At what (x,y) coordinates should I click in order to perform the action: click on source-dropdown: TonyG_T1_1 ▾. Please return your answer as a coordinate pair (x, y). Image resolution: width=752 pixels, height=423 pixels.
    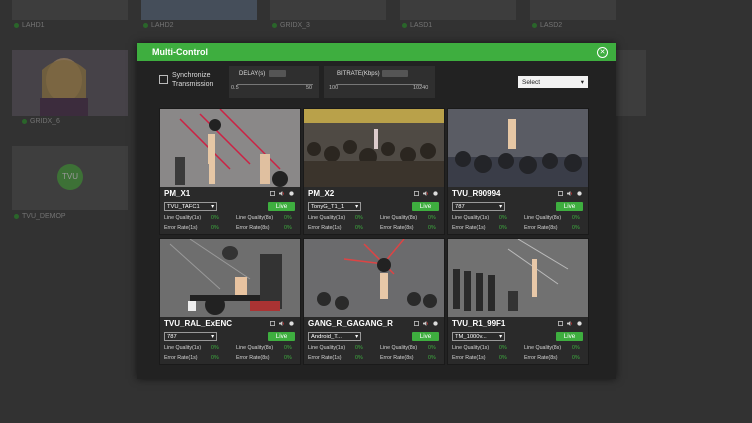
    Looking at the image, I should click on (334, 206).